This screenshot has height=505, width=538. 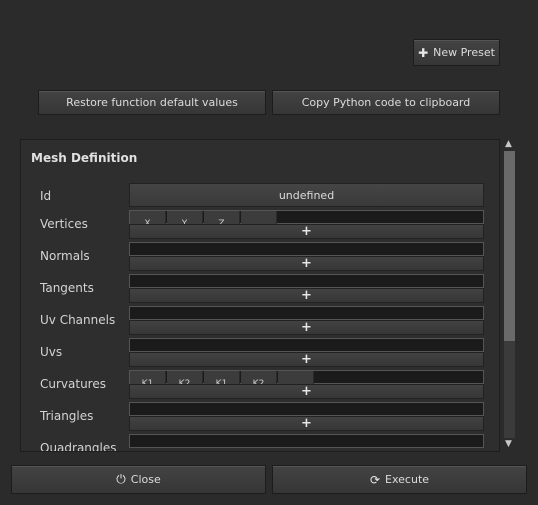 I want to click on new-preset-button: ✚ New Preset, so click(x=456, y=52).